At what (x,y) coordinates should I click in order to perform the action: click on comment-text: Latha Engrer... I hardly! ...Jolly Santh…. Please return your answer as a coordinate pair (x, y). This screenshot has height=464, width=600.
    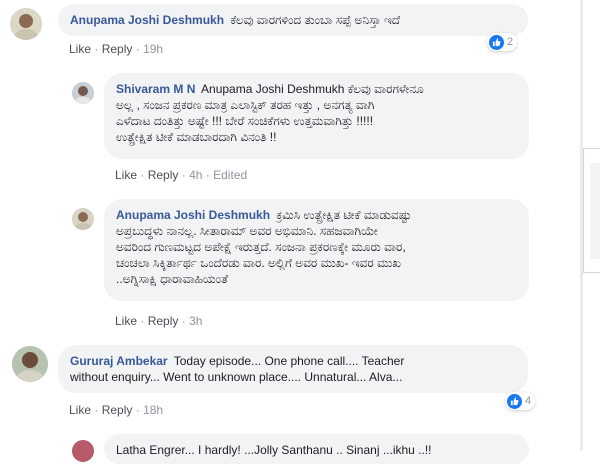
    Looking at the image, I should click on (274, 450).